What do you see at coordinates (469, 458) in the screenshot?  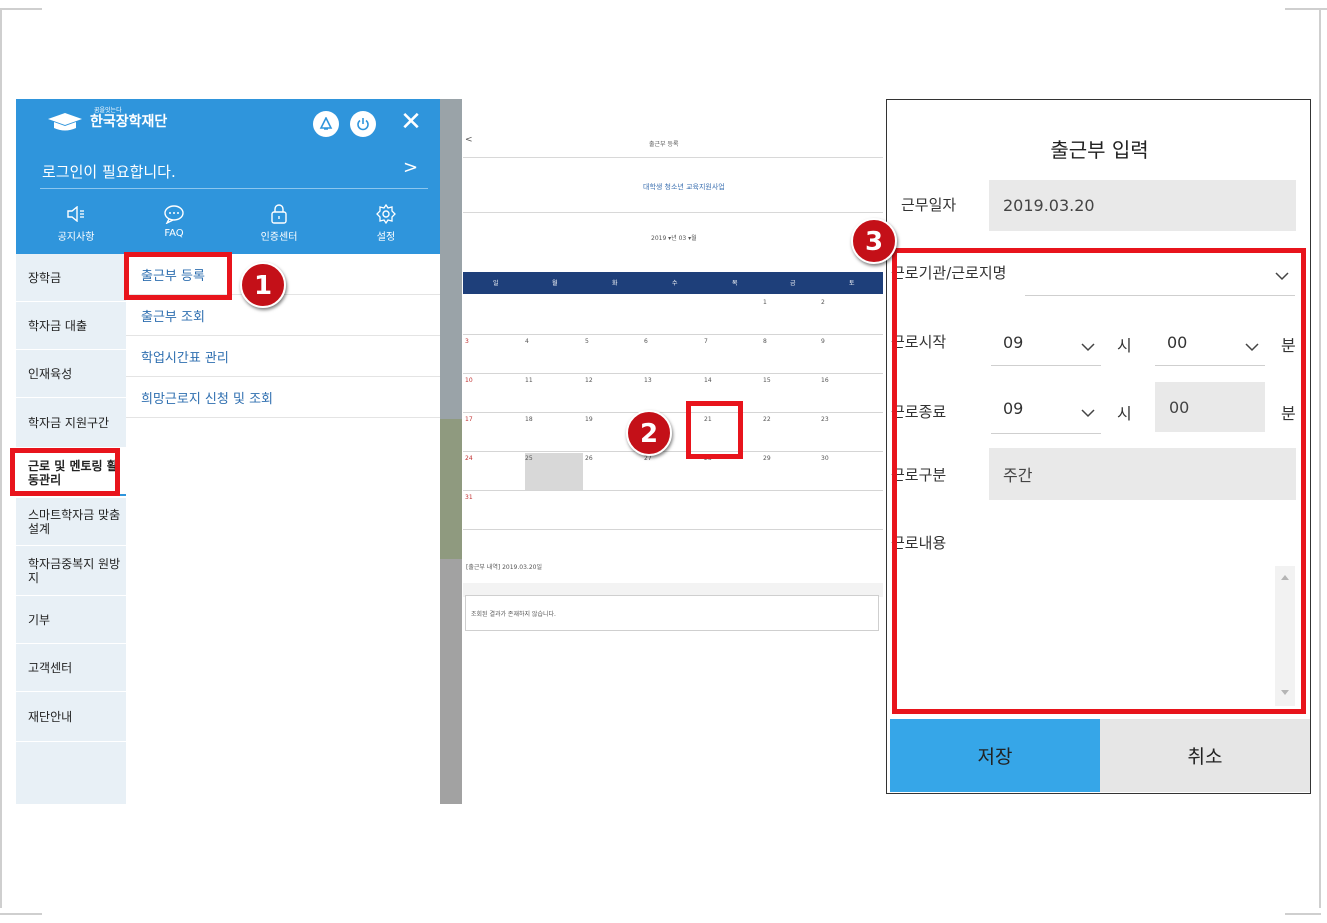 I see `calendar-day-cell: 24` at bounding box center [469, 458].